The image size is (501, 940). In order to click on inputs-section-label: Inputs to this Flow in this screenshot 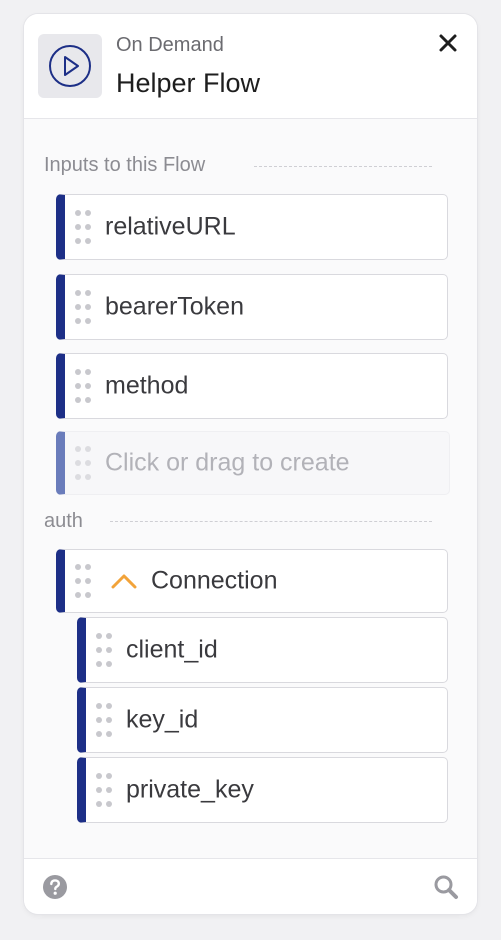, I will do `click(125, 165)`.